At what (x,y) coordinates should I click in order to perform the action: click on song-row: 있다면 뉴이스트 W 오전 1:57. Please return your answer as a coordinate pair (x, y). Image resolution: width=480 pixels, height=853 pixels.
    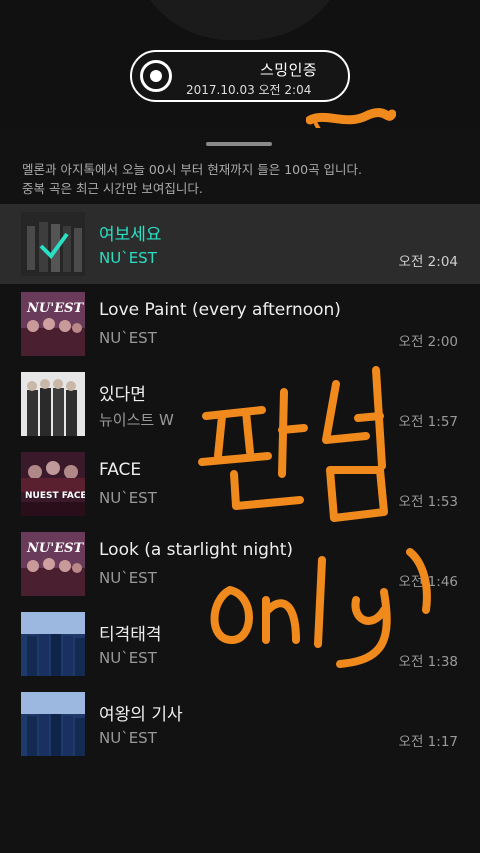
    Looking at the image, I should click on (240, 404).